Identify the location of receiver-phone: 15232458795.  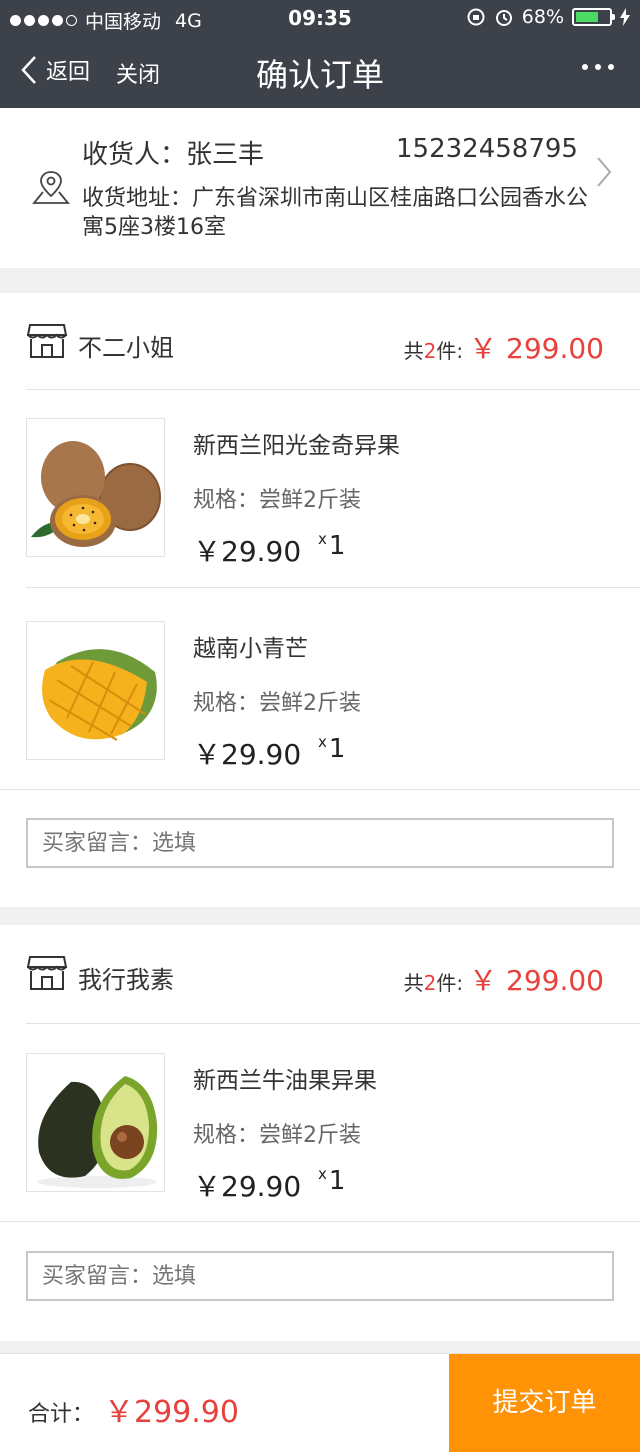
(487, 149).